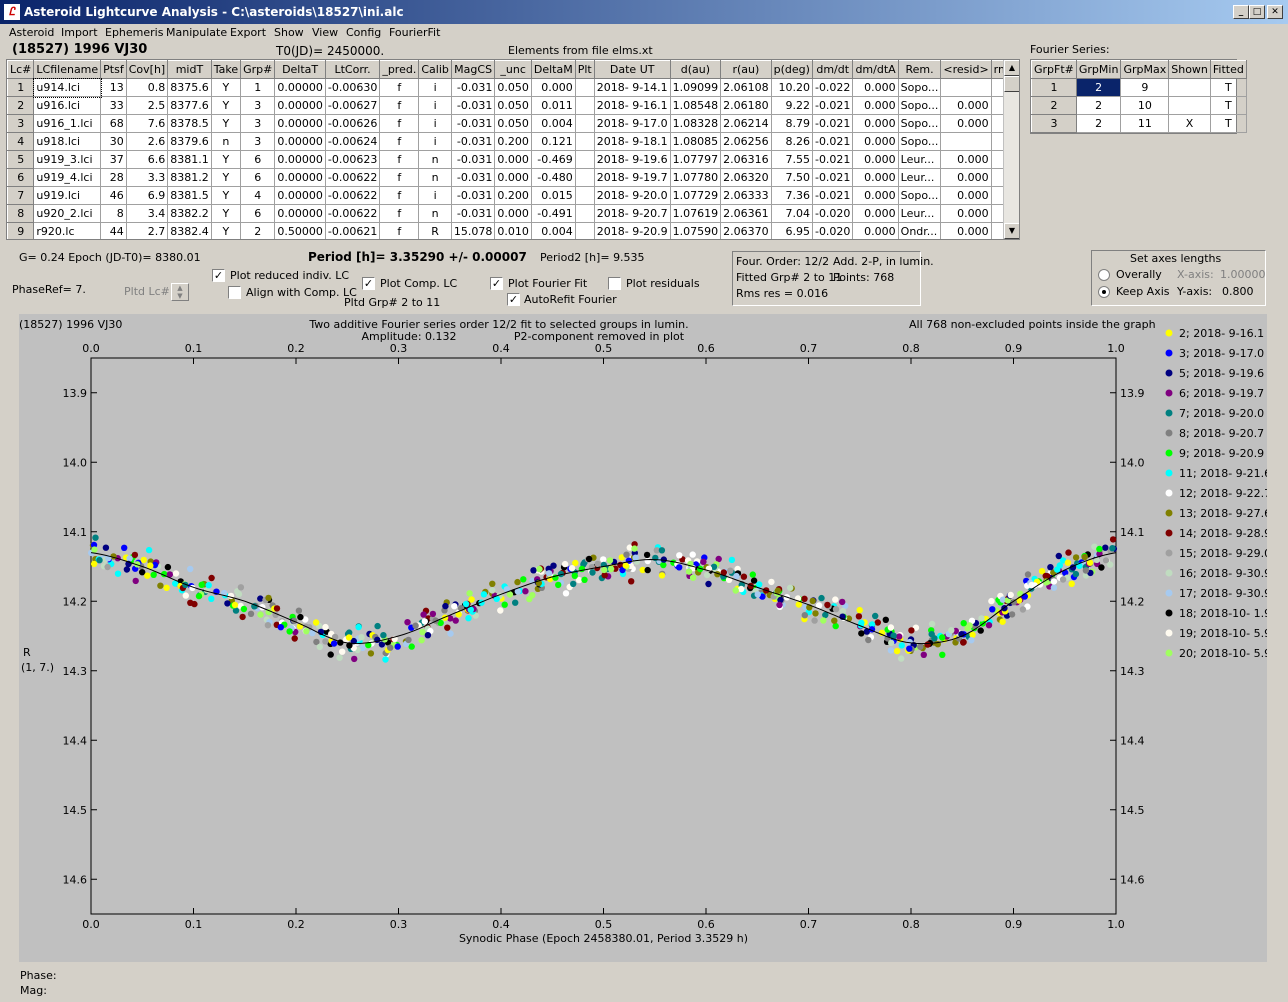 The image size is (1288, 1002). What do you see at coordinates (1189, 69) in the screenshot?
I see `column-header: Shown` at bounding box center [1189, 69].